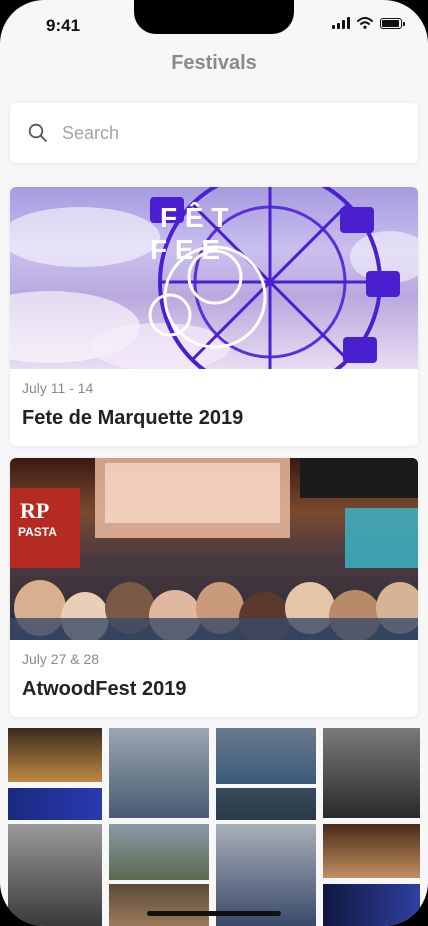  What do you see at coordinates (392, 23) in the screenshot?
I see `battery-icon` at bounding box center [392, 23].